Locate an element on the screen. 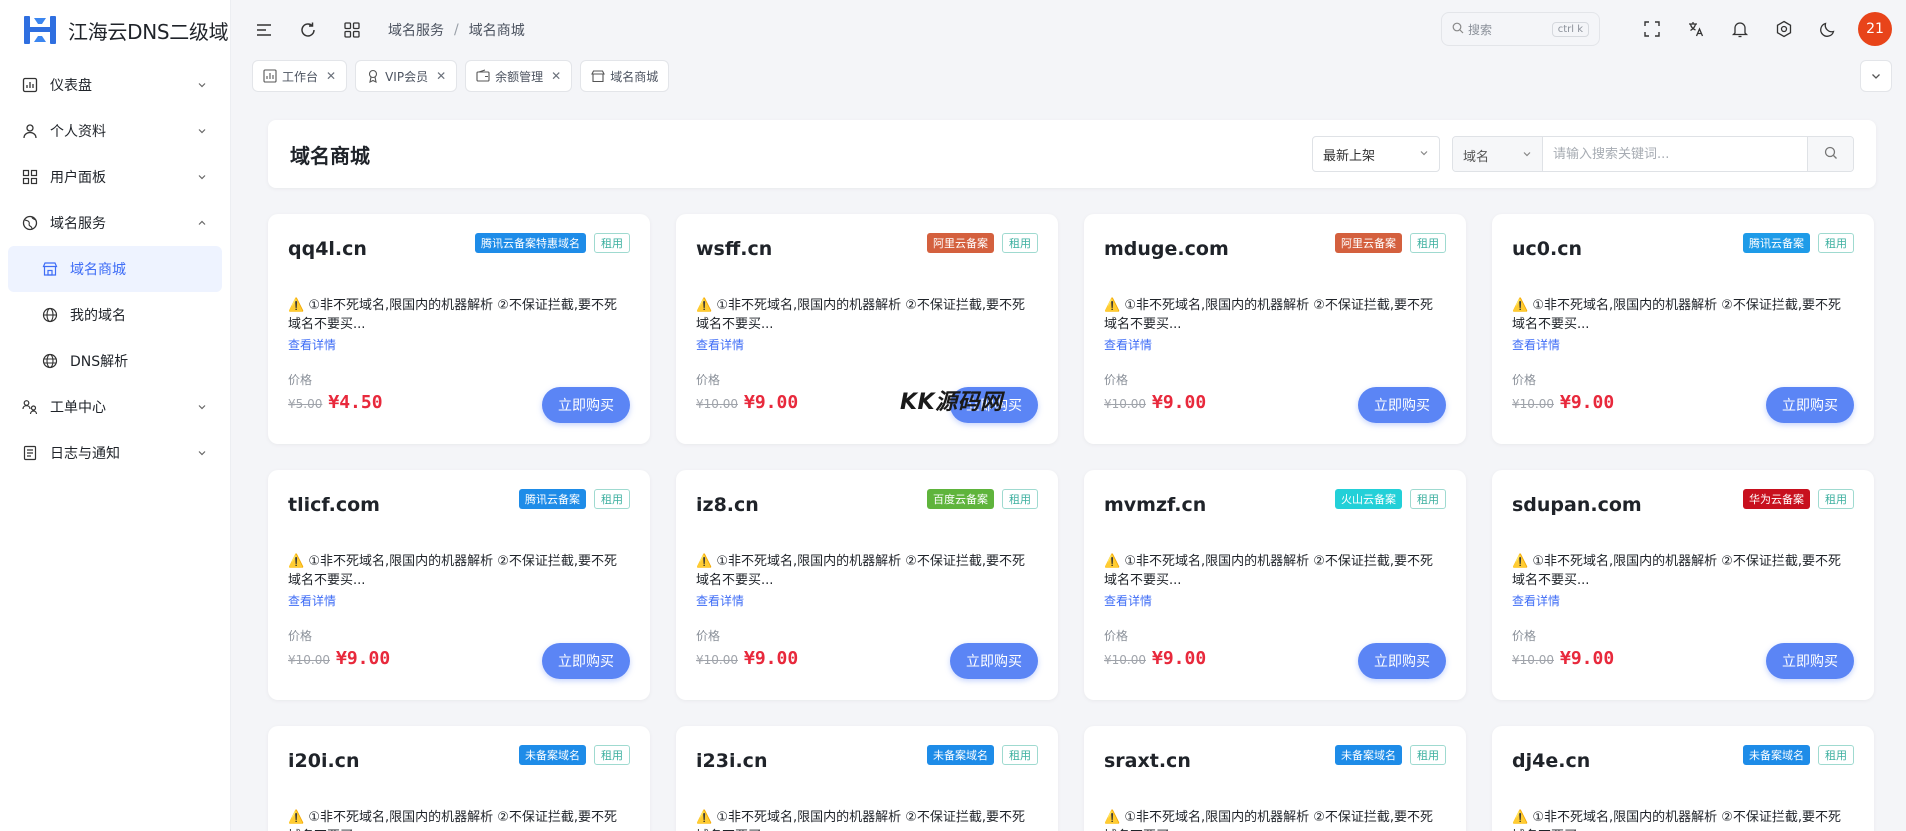 The height and width of the screenshot is (831, 1906). chevron-down-icon is located at coordinates (202, 131).